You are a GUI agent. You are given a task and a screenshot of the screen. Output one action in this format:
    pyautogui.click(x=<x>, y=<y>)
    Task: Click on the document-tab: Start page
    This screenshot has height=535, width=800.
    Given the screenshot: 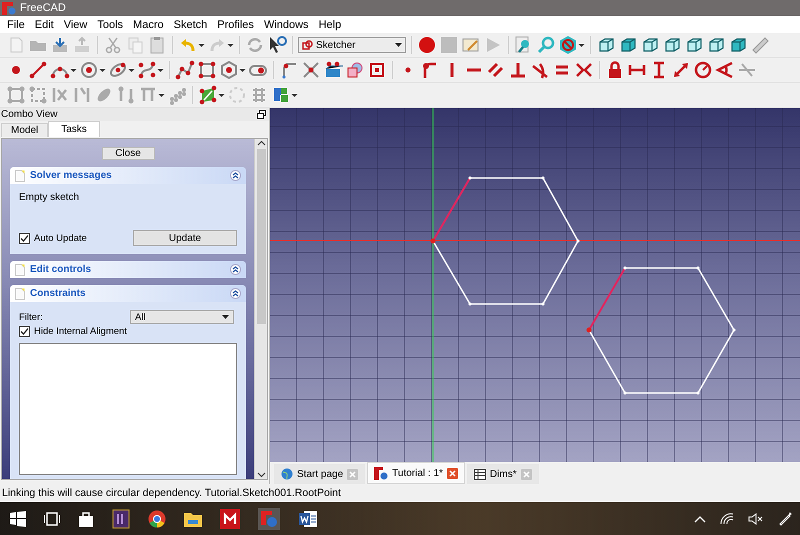 What is the action you would take?
    pyautogui.click(x=320, y=474)
    